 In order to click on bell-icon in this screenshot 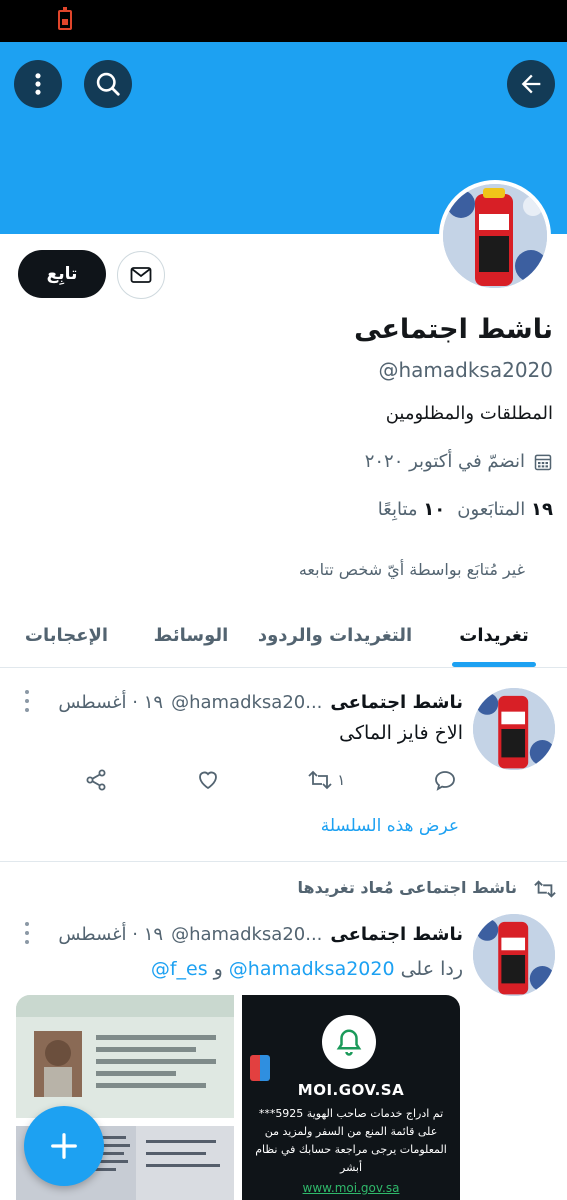, I will do `click(349, 1042)`.